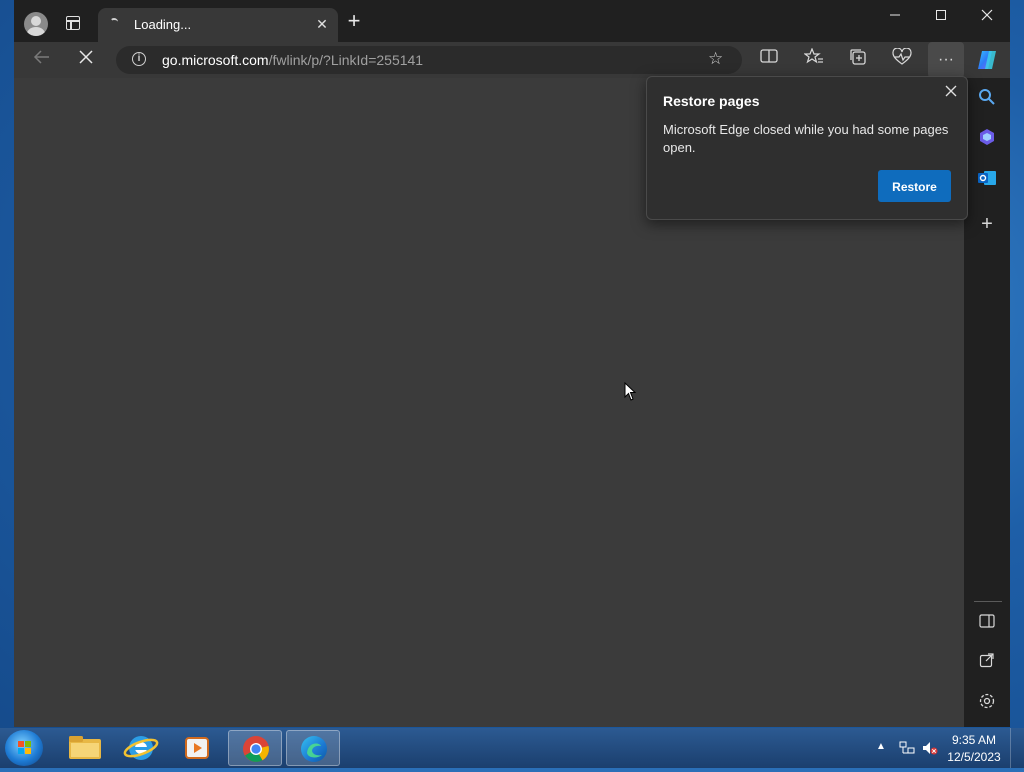 This screenshot has height=772, width=1024. Describe the element at coordinates (215, 60) in the screenshot. I see `url-domain: go.microsoft.com` at that location.